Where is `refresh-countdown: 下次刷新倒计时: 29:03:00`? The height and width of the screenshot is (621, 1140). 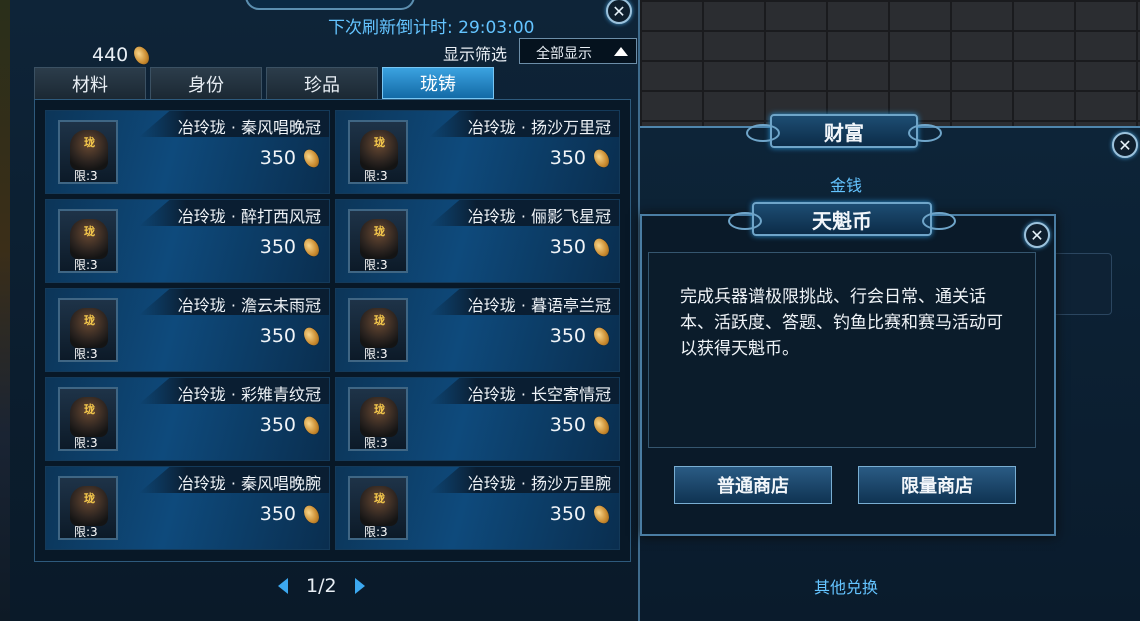 refresh-countdown: 下次刷新倒计时: 29:03:00 is located at coordinates (431, 28).